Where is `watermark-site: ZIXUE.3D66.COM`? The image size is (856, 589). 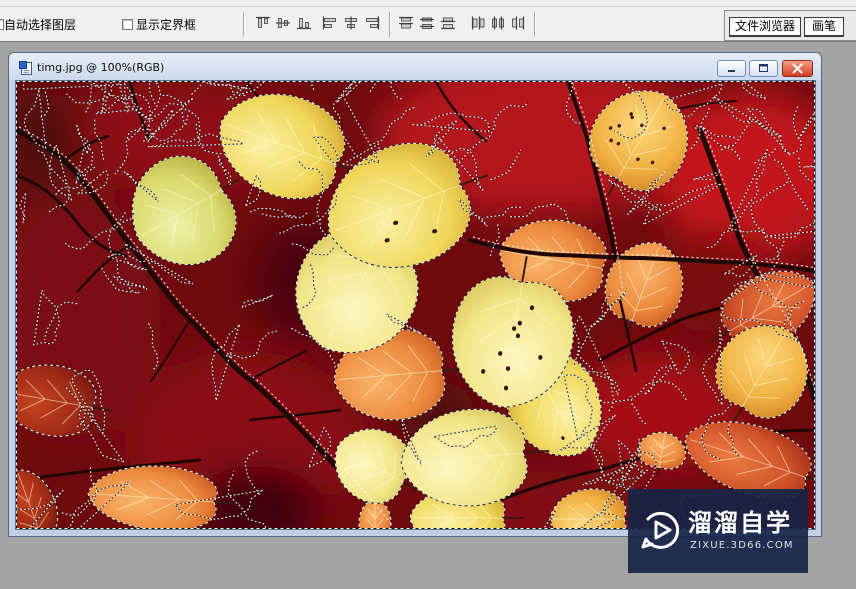 watermark-site: ZIXUE.3D66.COM is located at coordinates (742, 545).